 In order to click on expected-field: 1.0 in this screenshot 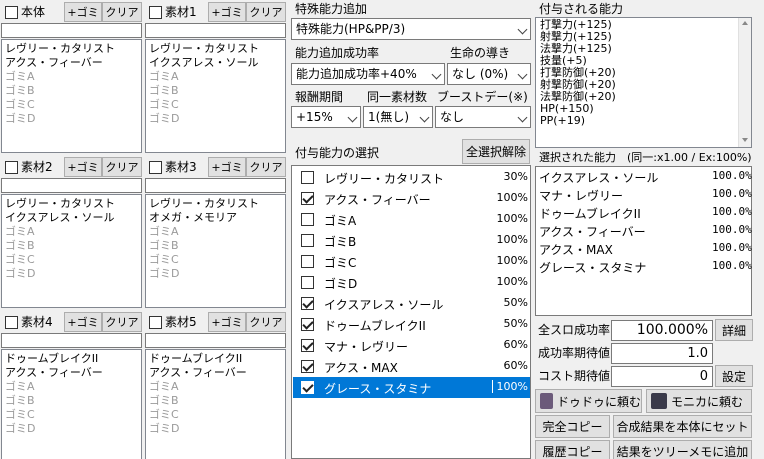, I will do `click(662, 353)`.